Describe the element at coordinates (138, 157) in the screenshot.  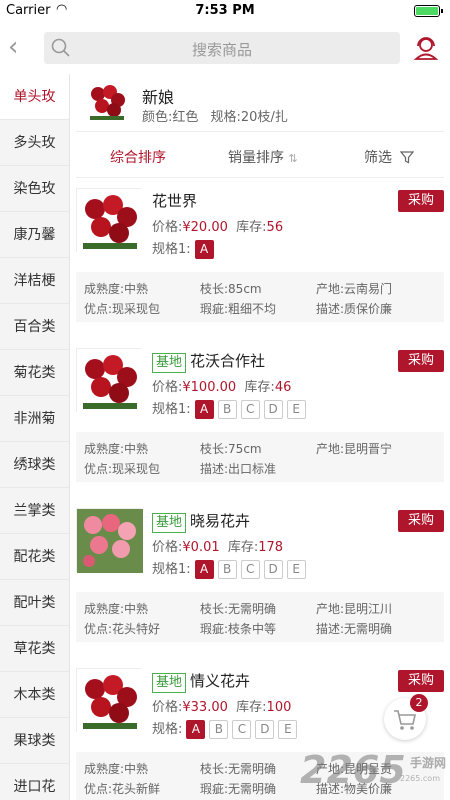
I see `sort-comprehensive: 综合排序` at that location.